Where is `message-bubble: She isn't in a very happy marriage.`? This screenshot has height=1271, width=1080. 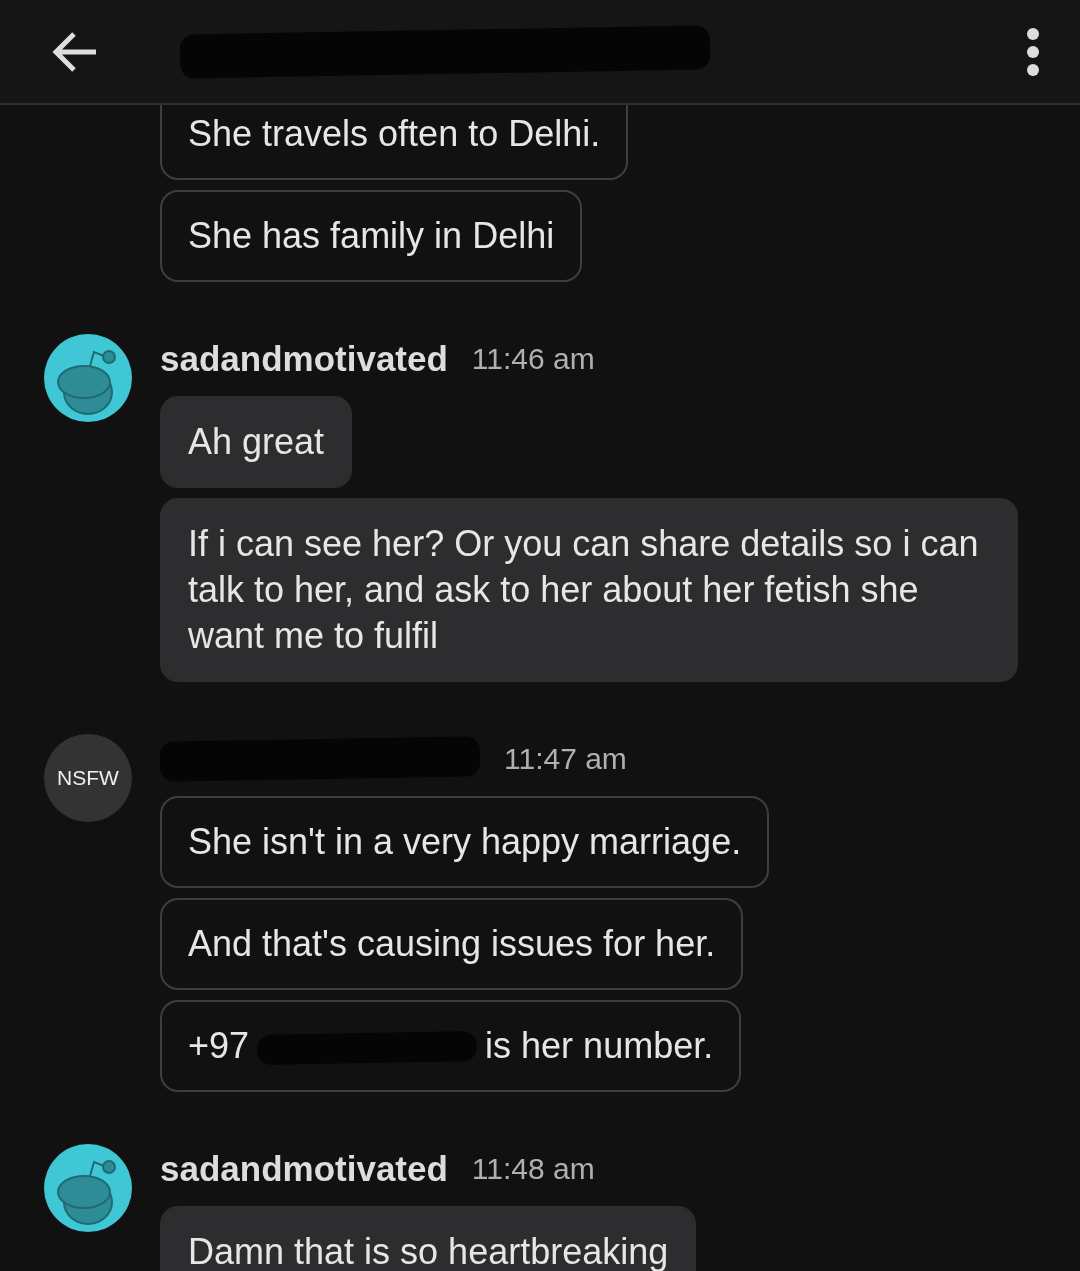
message-bubble: She isn't in a very happy marriage. is located at coordinates (465, 842).